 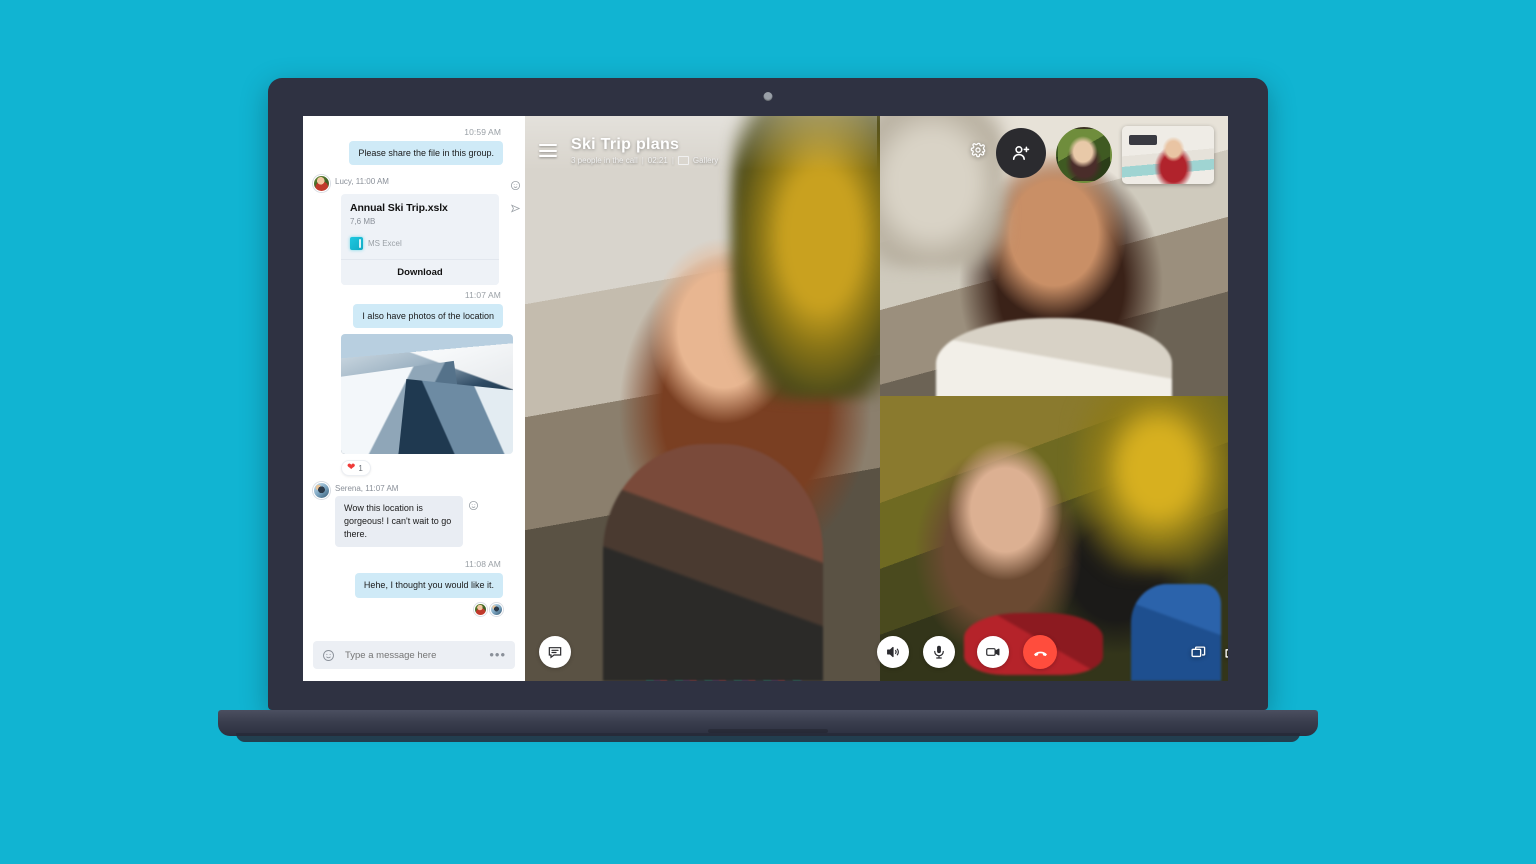 I want to click on reaction-count: 1, so click(x=360, y=468).